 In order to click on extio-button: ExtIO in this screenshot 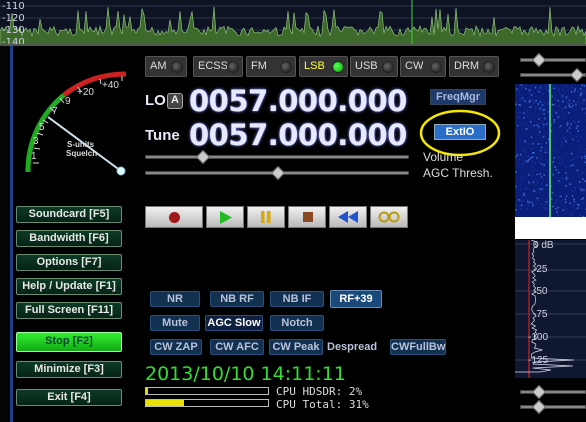, I will do `click(460, 132)`.